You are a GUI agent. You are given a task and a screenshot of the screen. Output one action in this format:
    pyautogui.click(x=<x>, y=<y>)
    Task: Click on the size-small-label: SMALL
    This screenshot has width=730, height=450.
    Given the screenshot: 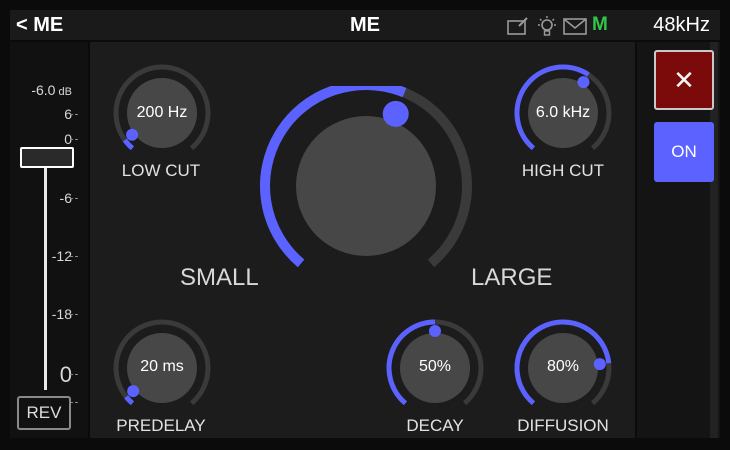 What is the action you would take?
    pyautogui.click(x=219, y=277)
    